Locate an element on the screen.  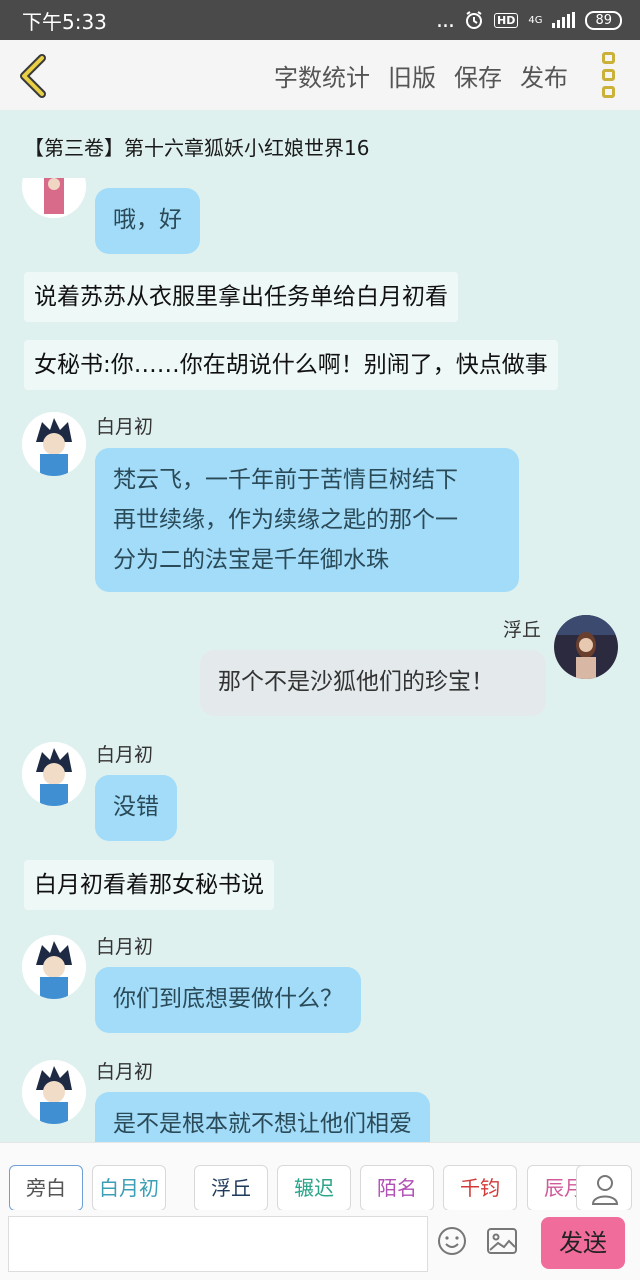
person-icon is located at coordinates (605, 1190).